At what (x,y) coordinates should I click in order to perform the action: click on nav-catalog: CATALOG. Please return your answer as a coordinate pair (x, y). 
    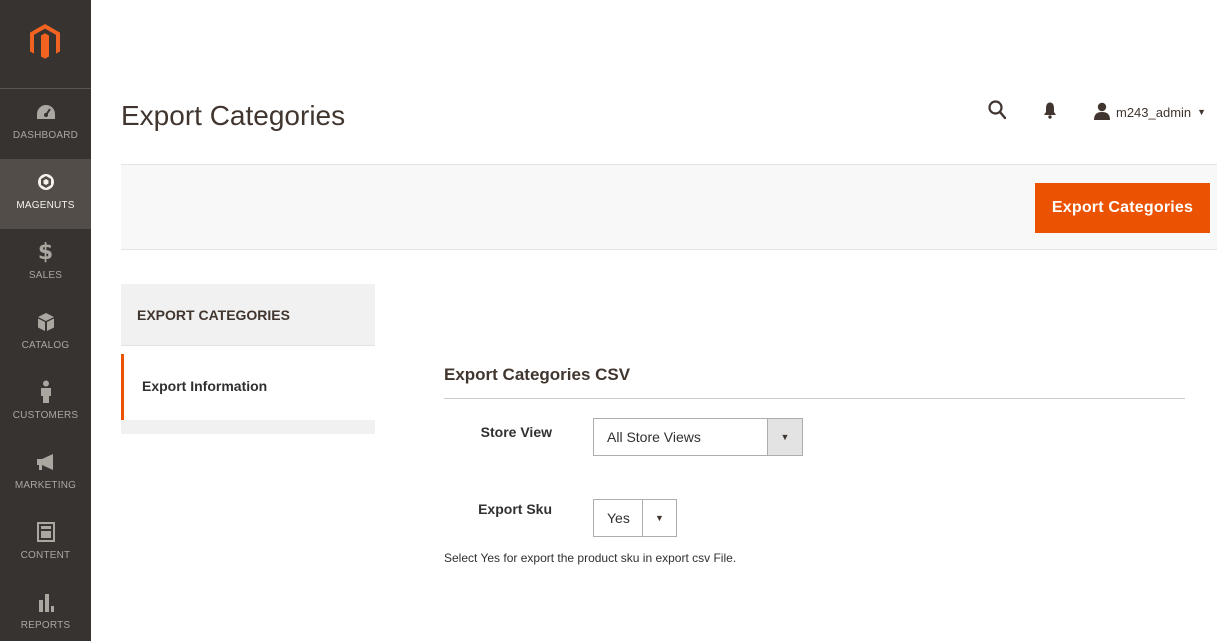
    Looking at the image, I should click on (45, 334).